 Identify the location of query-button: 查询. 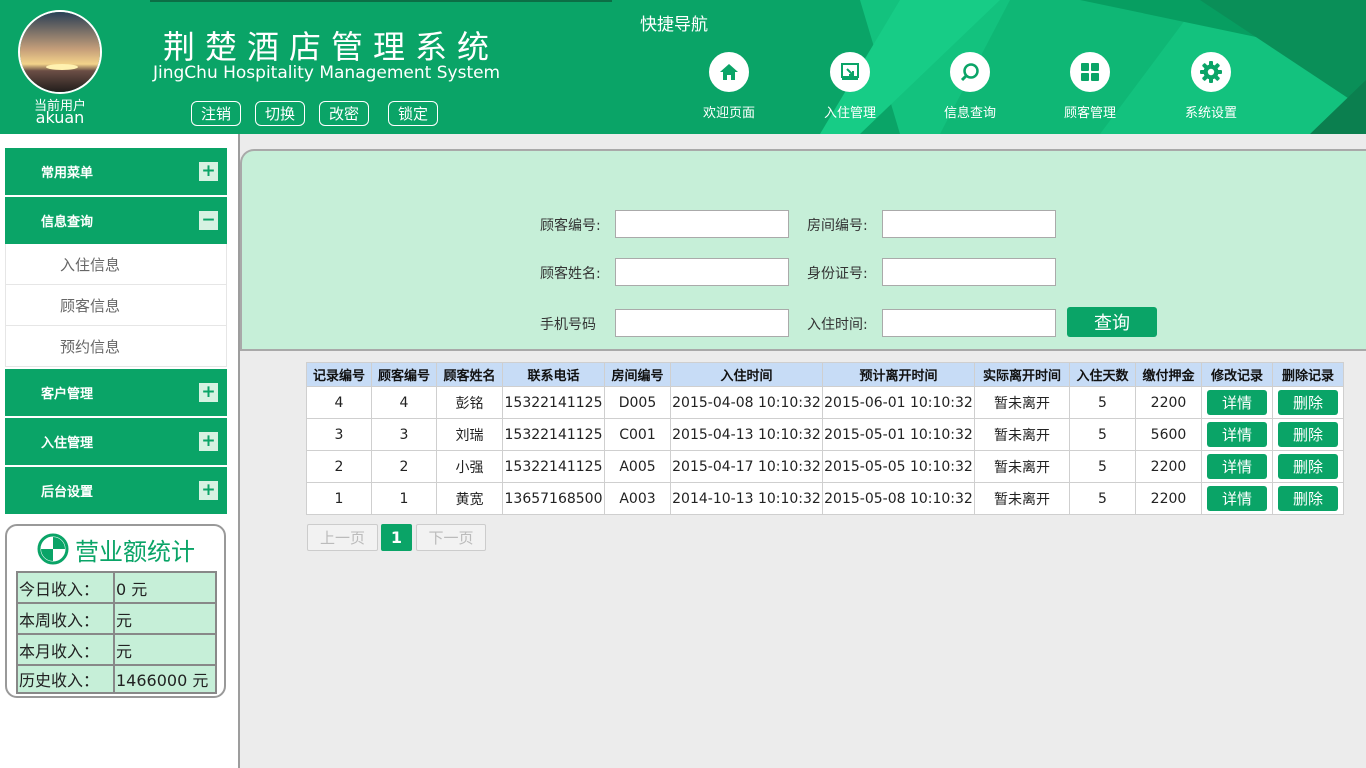
(1112, 322).